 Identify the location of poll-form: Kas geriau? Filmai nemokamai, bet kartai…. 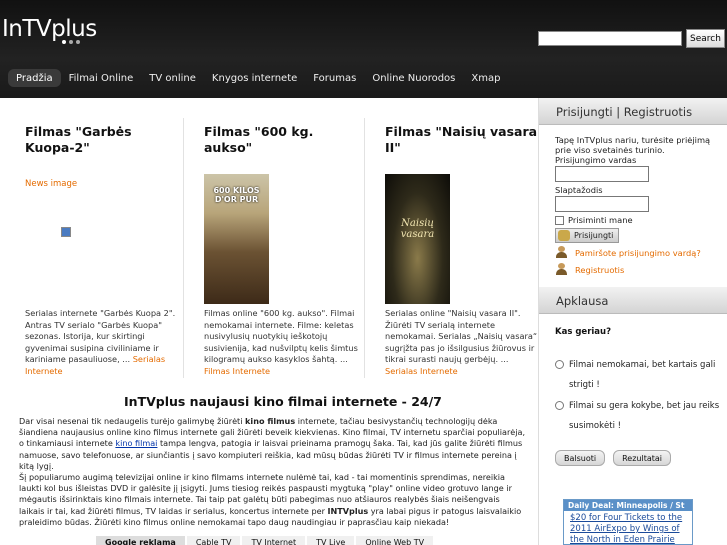
(633, 390).